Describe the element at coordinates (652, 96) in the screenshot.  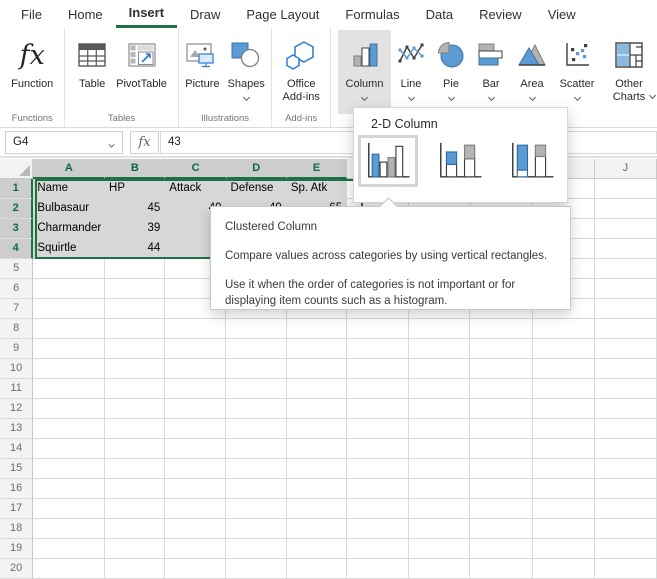
I see `other-charts-dropdown-chevron-icon` at that location.